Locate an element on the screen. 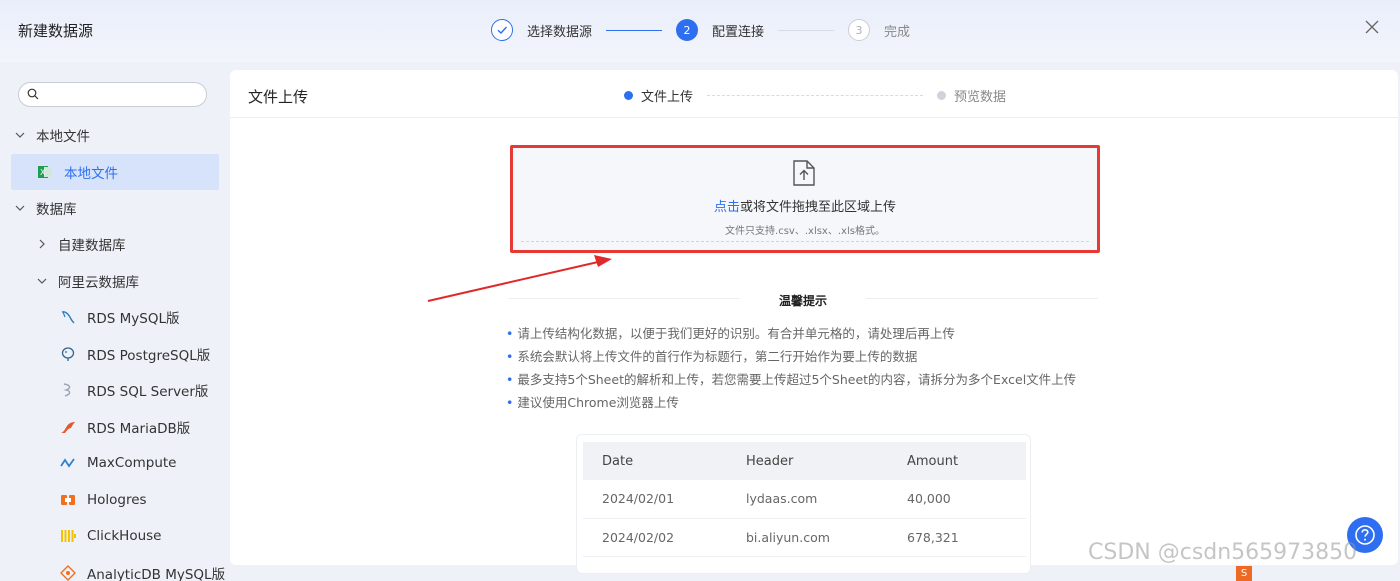  table-header-row: Date Header Amount is located at coordinates (804, 461).